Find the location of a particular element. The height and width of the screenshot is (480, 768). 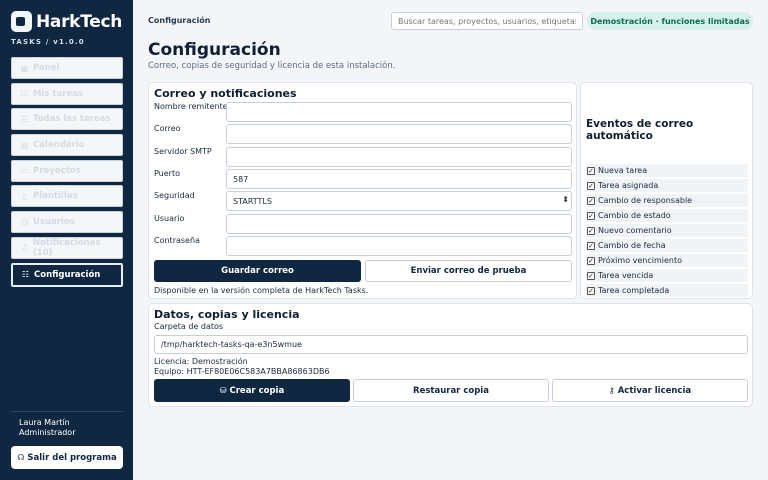

sidebar-item-all-tasks: ☰ Todas las tareas is located at coordinates (67, 119).